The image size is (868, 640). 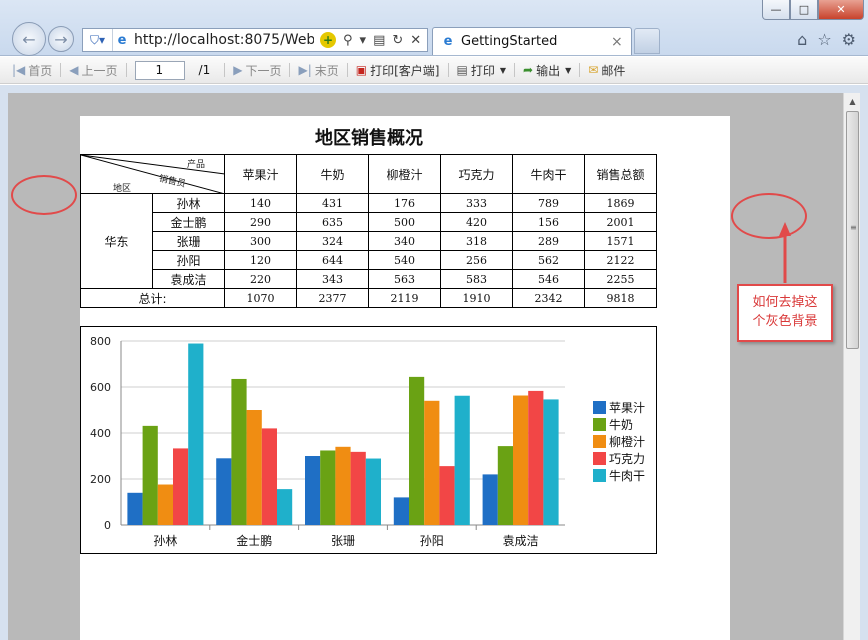 What do you see at coordinates (29, 39) in the screenshot?
I see `back-button: ←` at bounding box center [29, 39].